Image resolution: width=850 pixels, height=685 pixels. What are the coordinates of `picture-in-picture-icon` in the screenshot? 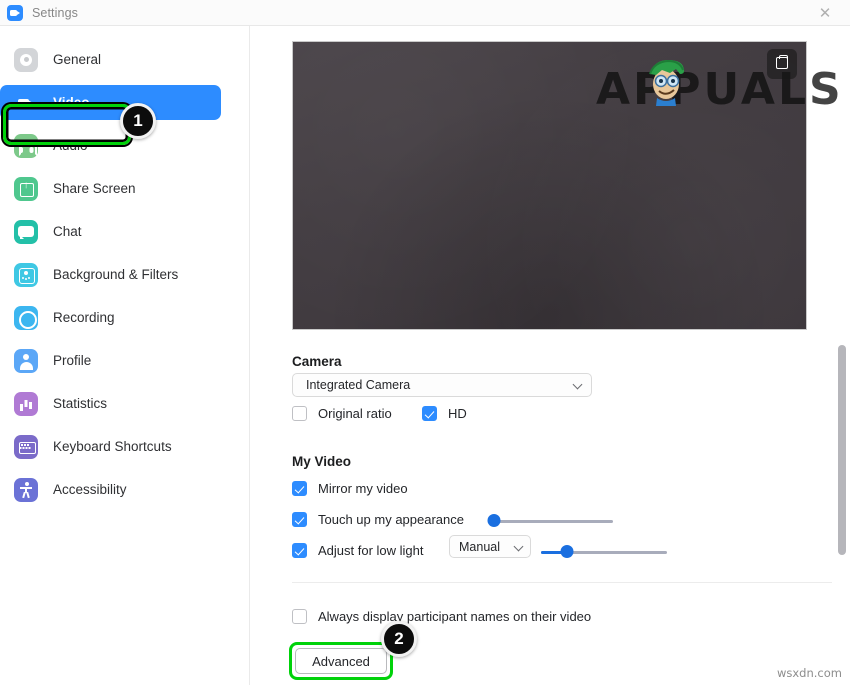 It's located at (782, 64).